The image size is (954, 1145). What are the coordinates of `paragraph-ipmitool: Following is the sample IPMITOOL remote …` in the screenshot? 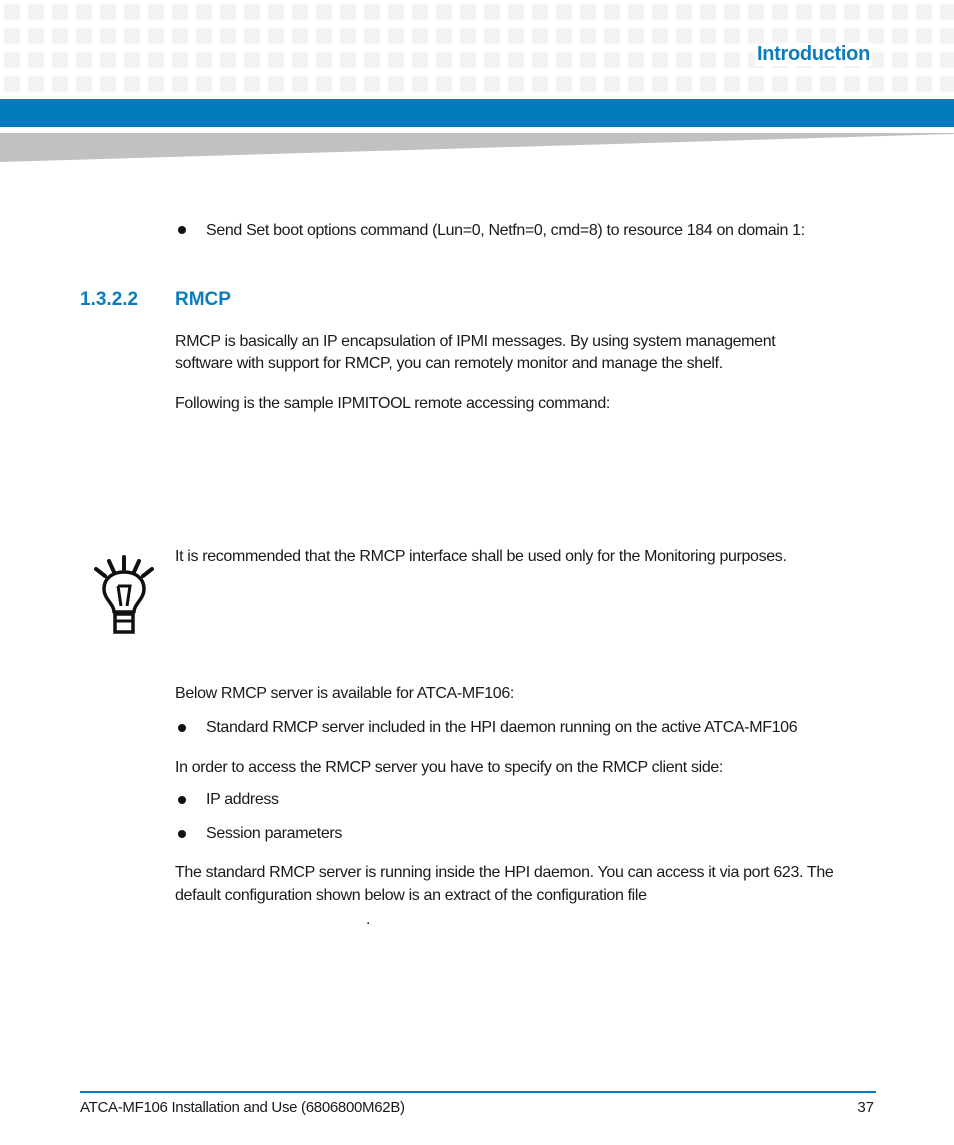 It's located at (392, 403).